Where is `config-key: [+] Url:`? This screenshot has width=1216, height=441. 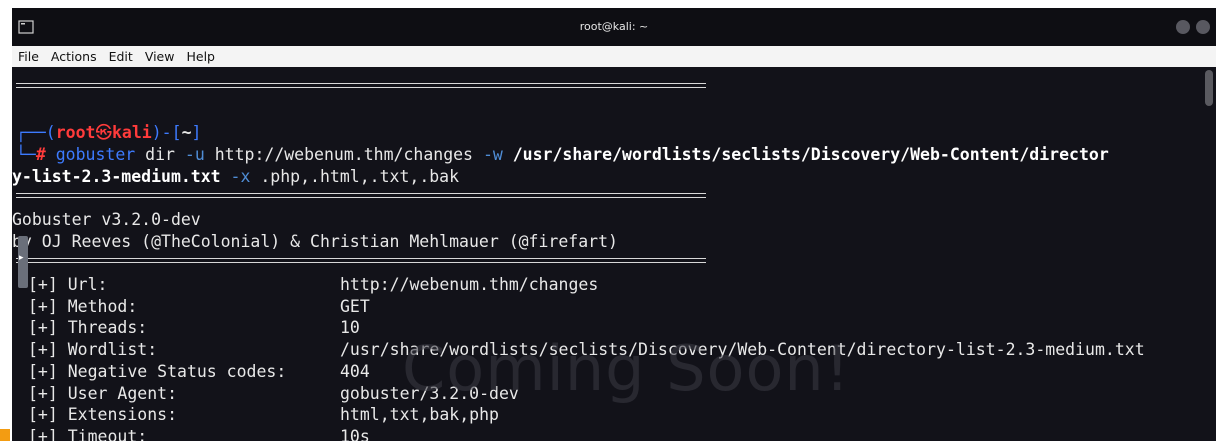 config-key: [+] Url: is located at coordinates (68, 284).